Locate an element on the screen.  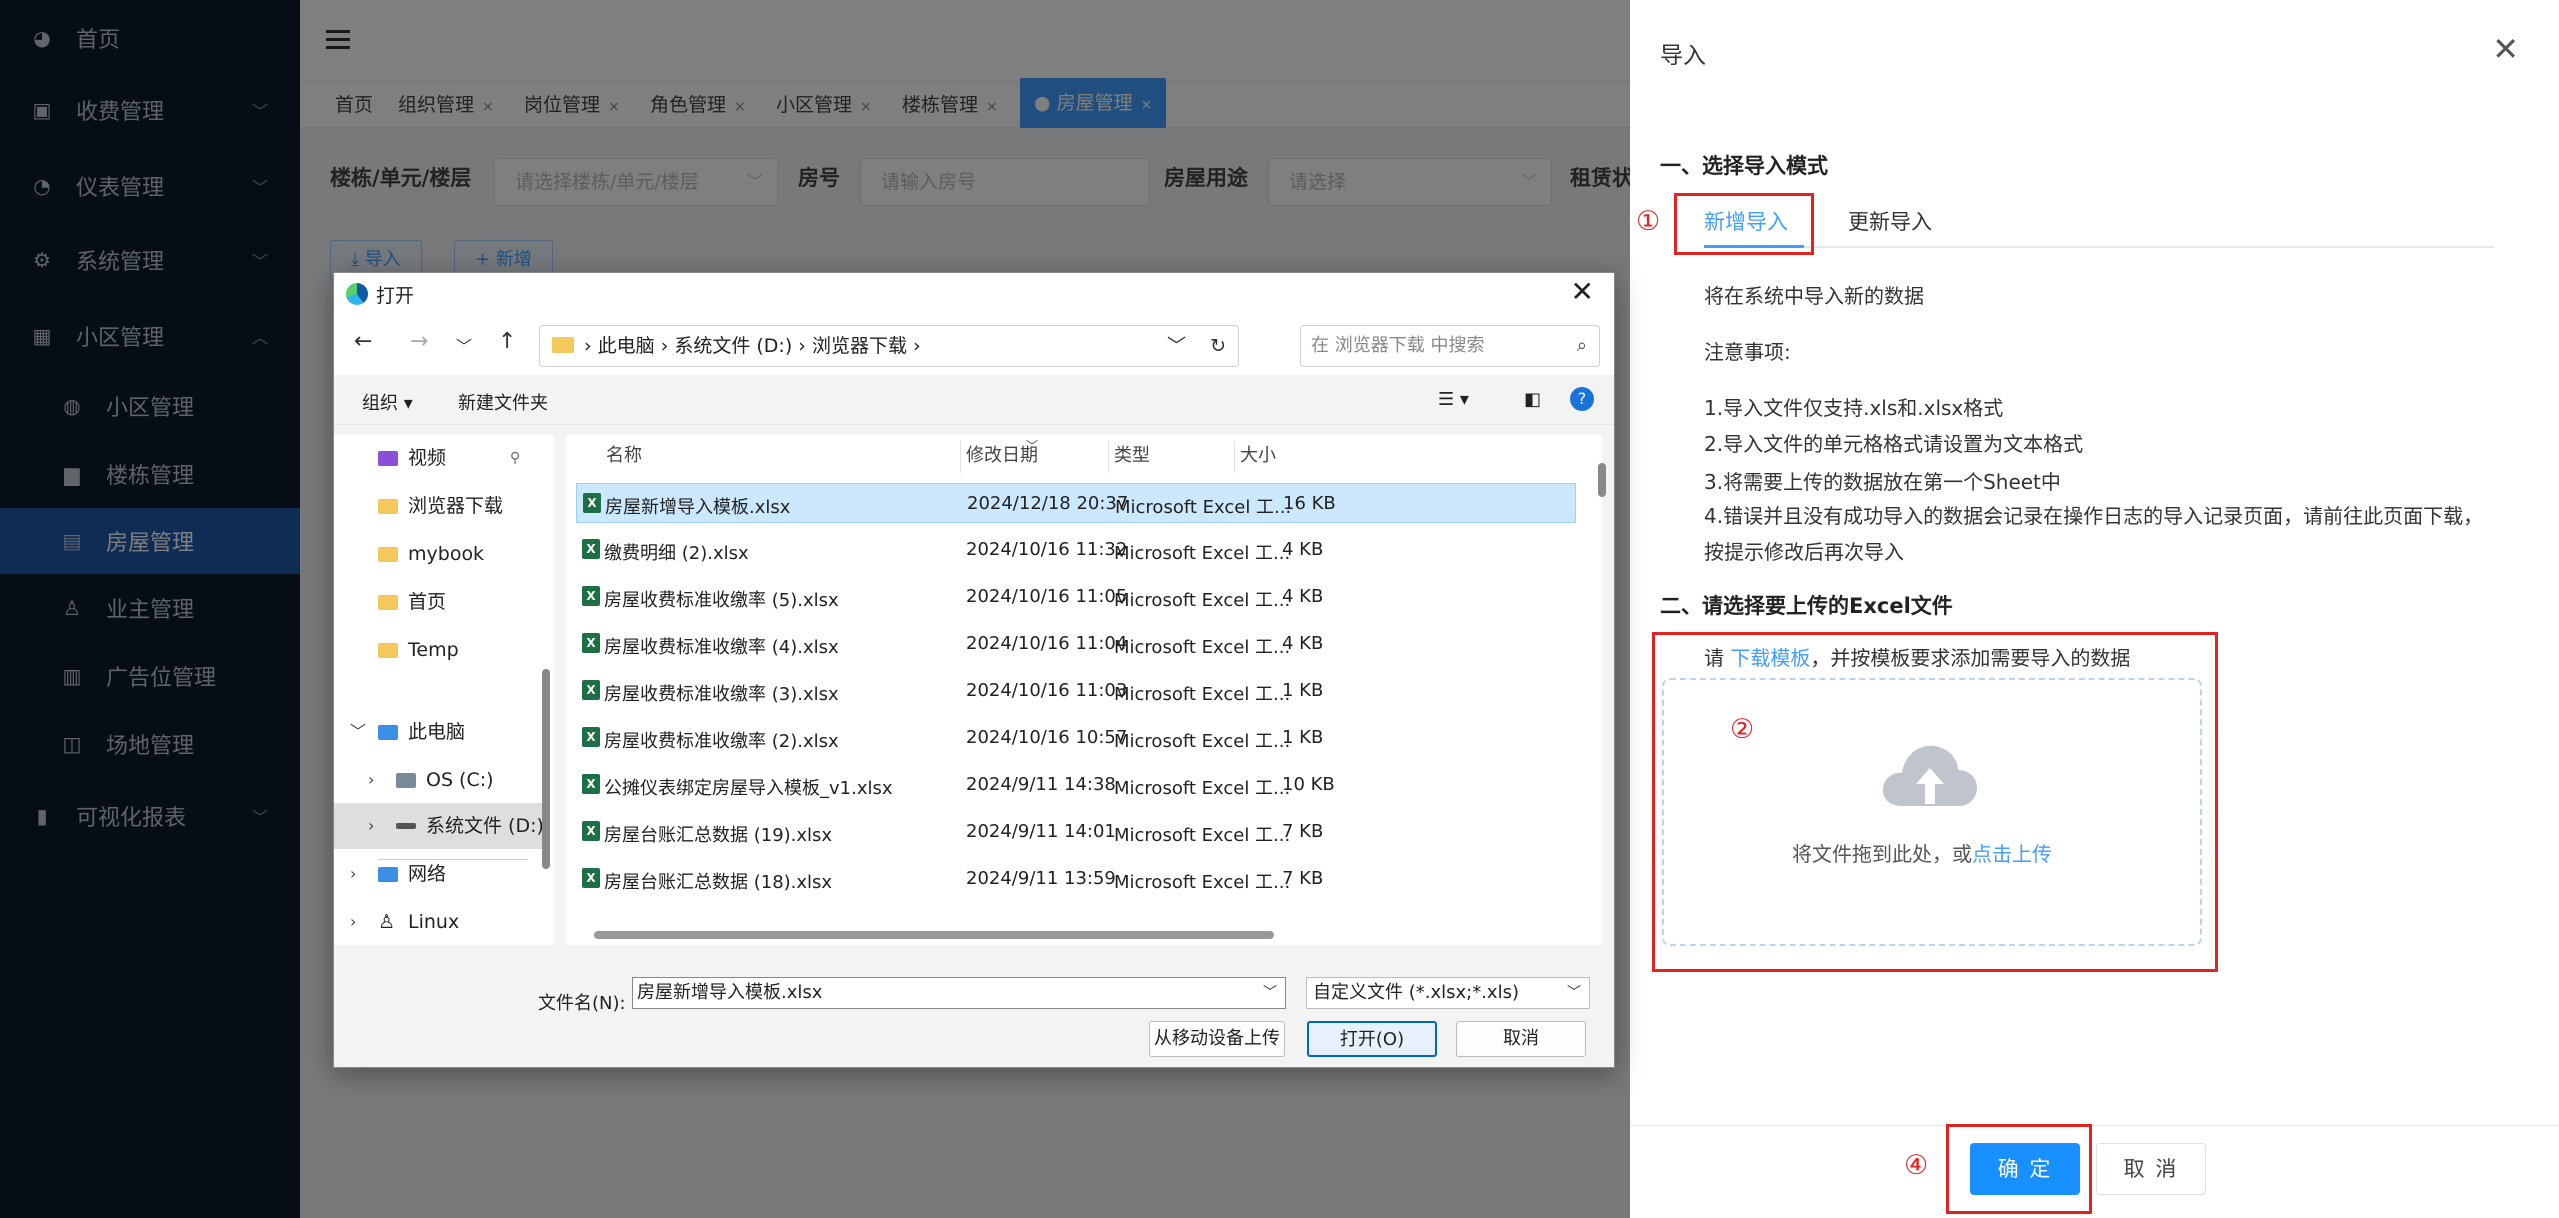
pin-icon: ⚲ is located at coordinates (515, 458).